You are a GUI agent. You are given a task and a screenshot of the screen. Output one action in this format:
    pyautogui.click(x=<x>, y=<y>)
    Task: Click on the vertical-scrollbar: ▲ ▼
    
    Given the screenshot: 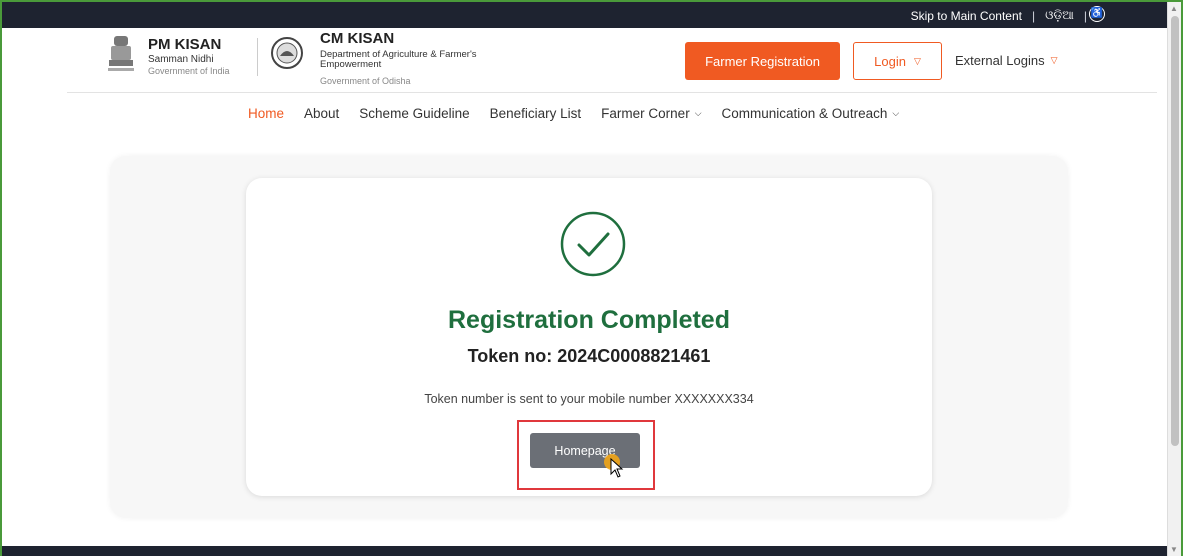 What is the action you would take?
    pyautogui.click(x=1174, y=279)
    